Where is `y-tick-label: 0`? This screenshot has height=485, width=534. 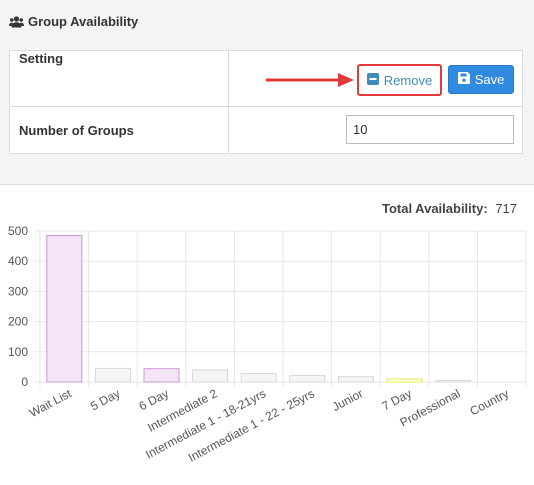 y-tick-label: 0 is located at coordinates (24, 382).